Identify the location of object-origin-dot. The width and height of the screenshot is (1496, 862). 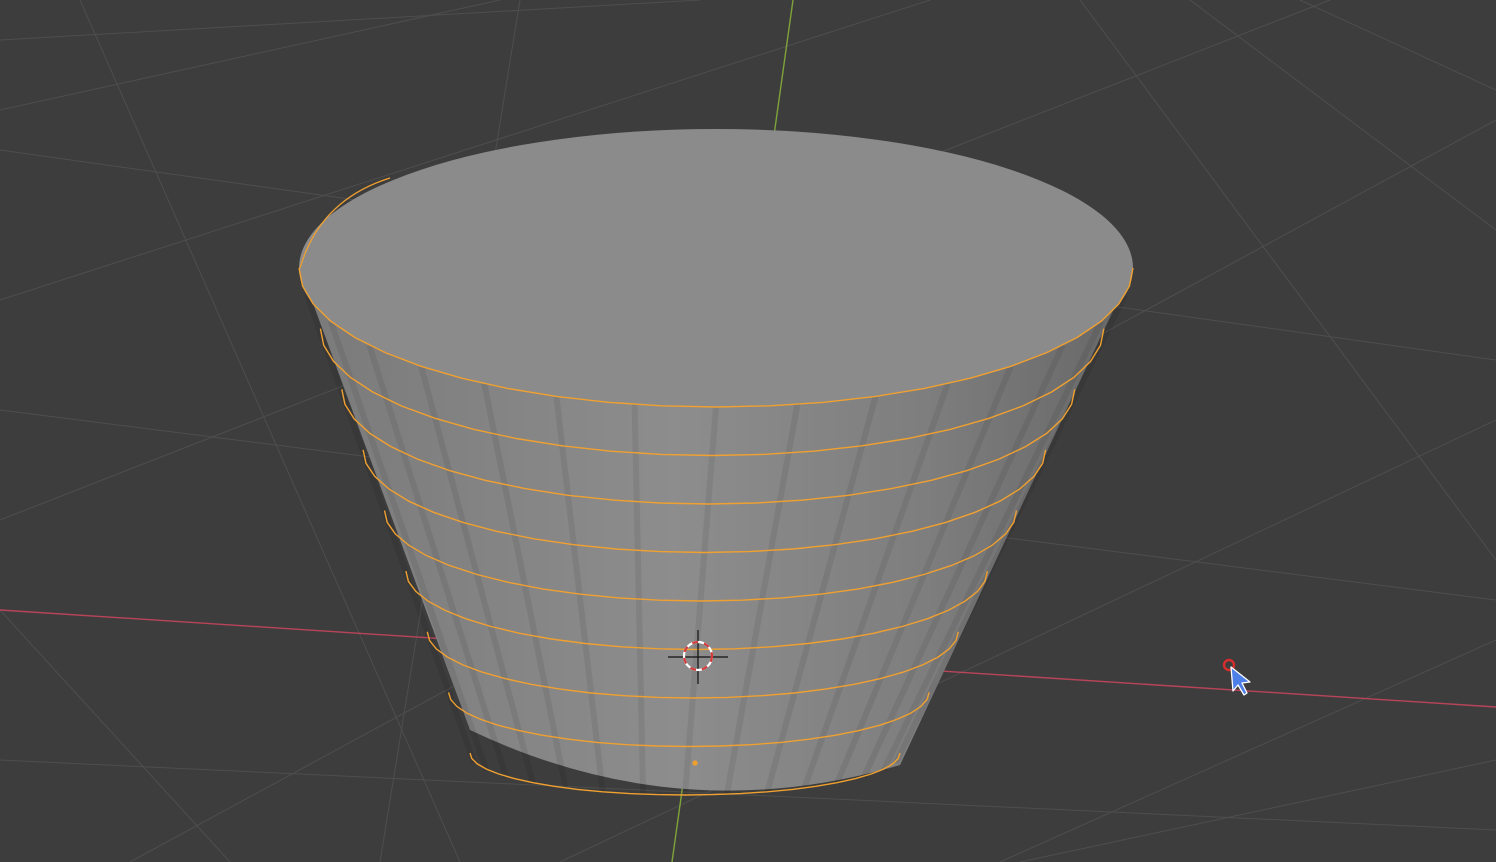
(695, 763).